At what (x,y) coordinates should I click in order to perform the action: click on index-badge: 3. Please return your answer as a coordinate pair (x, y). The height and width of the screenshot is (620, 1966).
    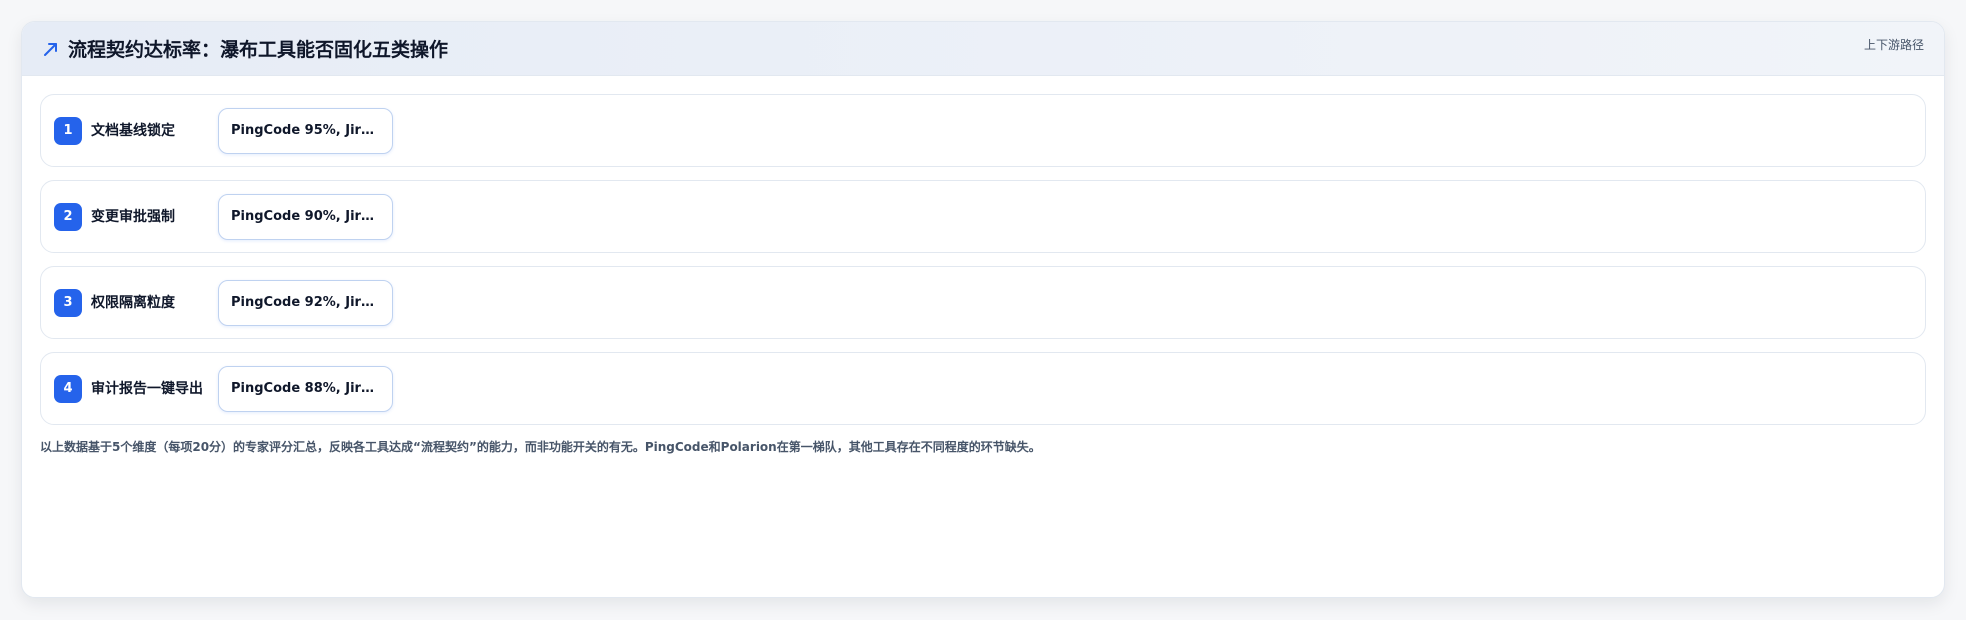
    Looking at the image, I should click on (68, 302).